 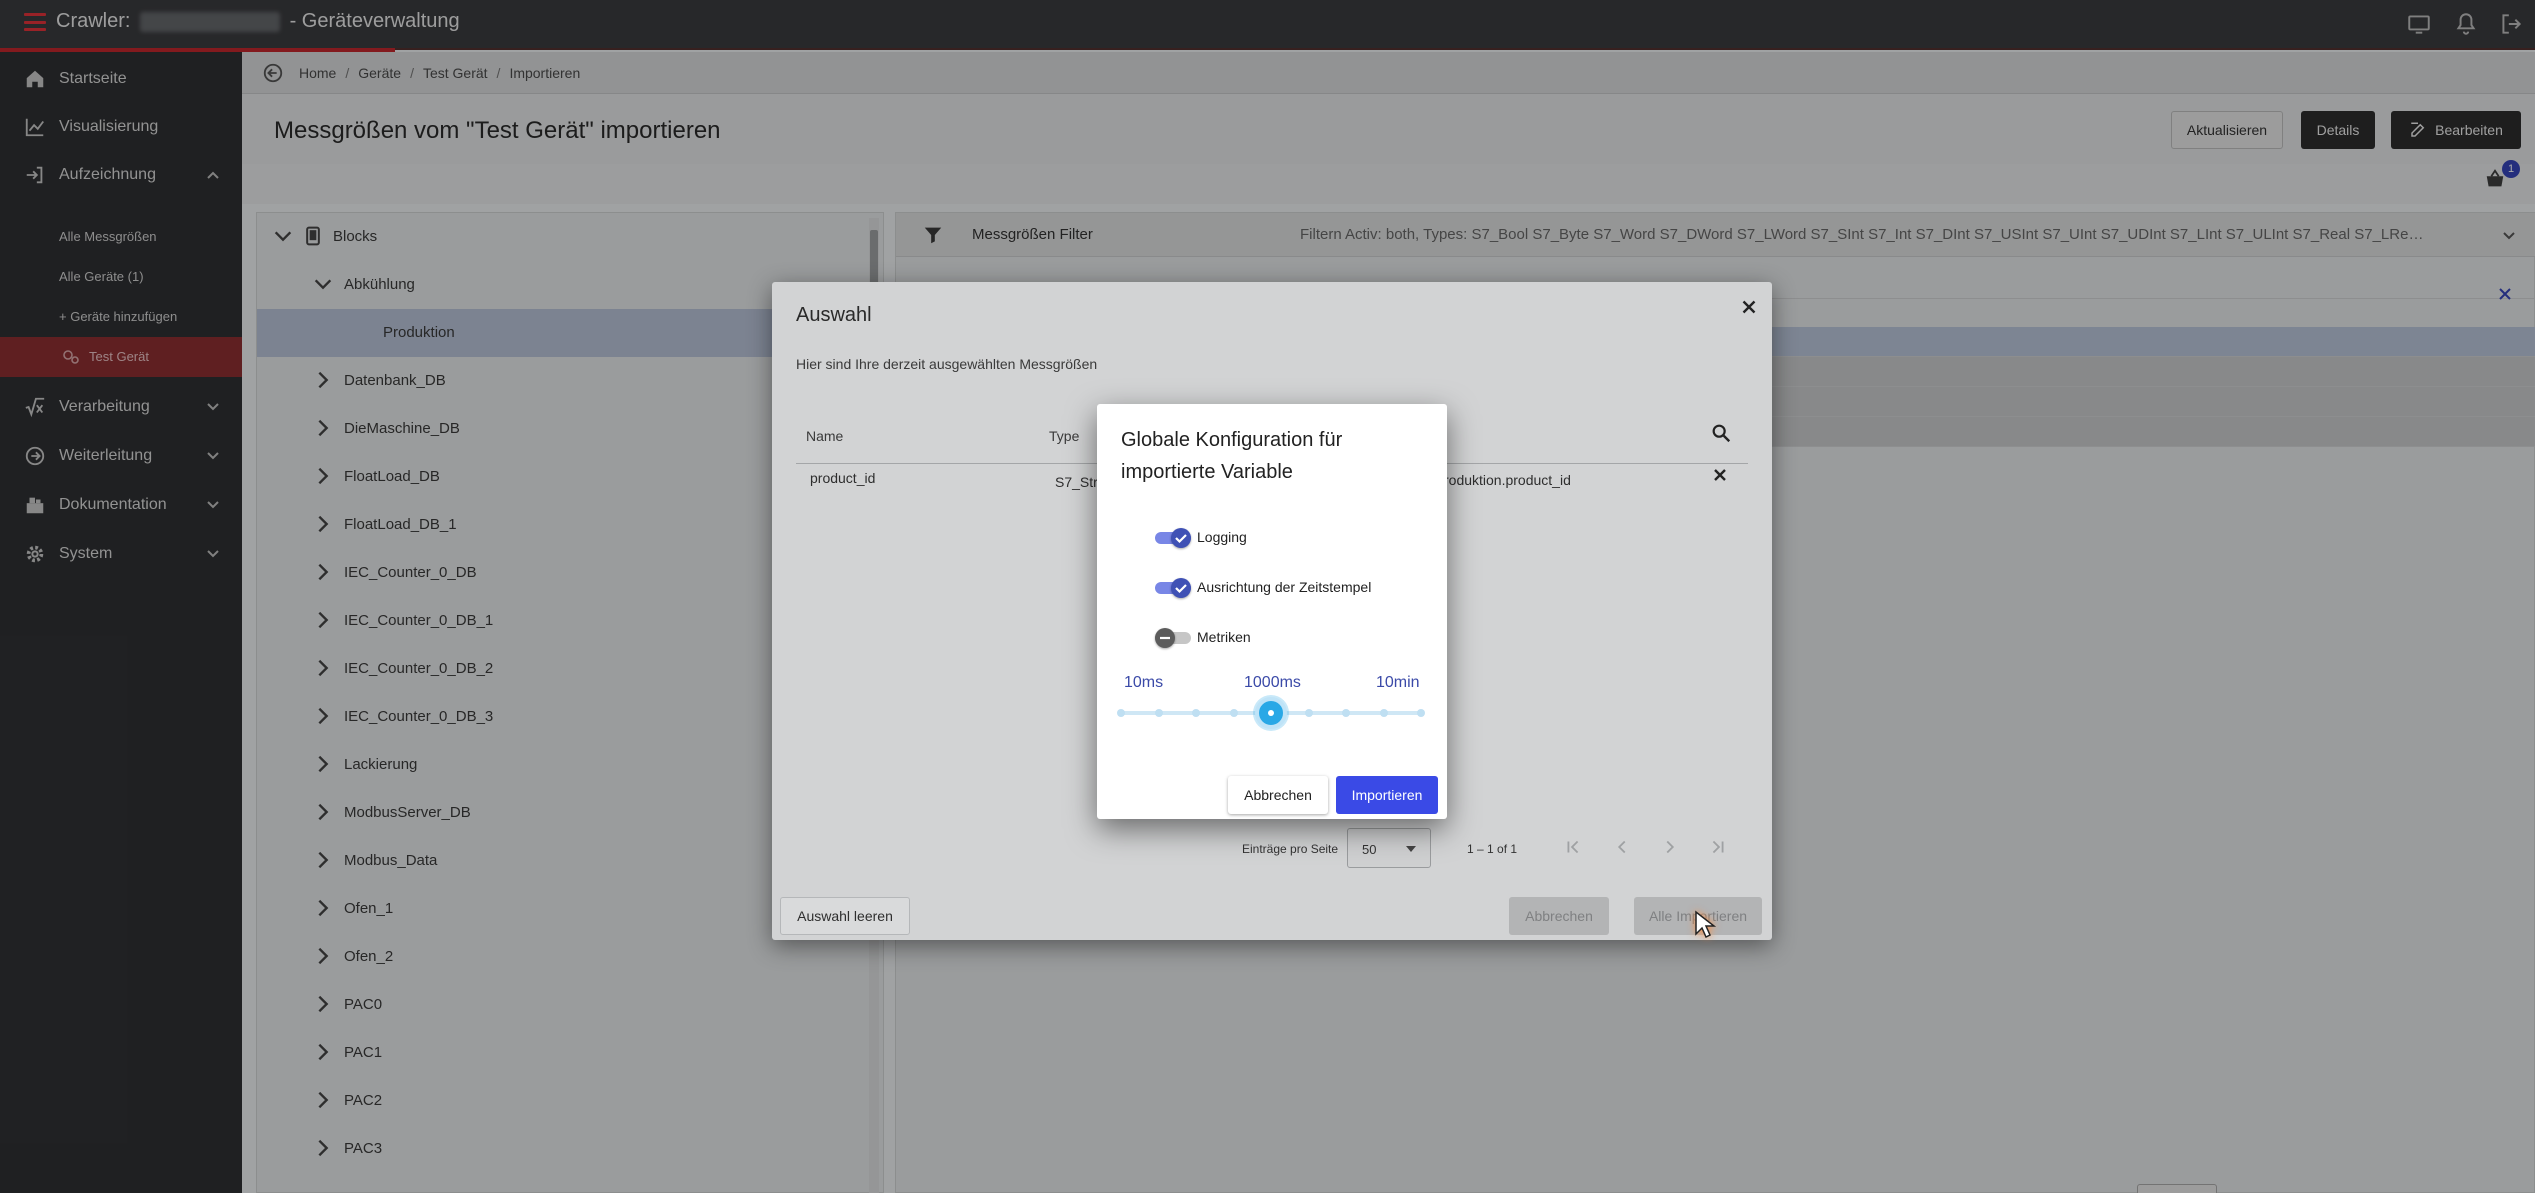 I want to click on slider-value-label: 1000ms, so click(x=1272, y=682).